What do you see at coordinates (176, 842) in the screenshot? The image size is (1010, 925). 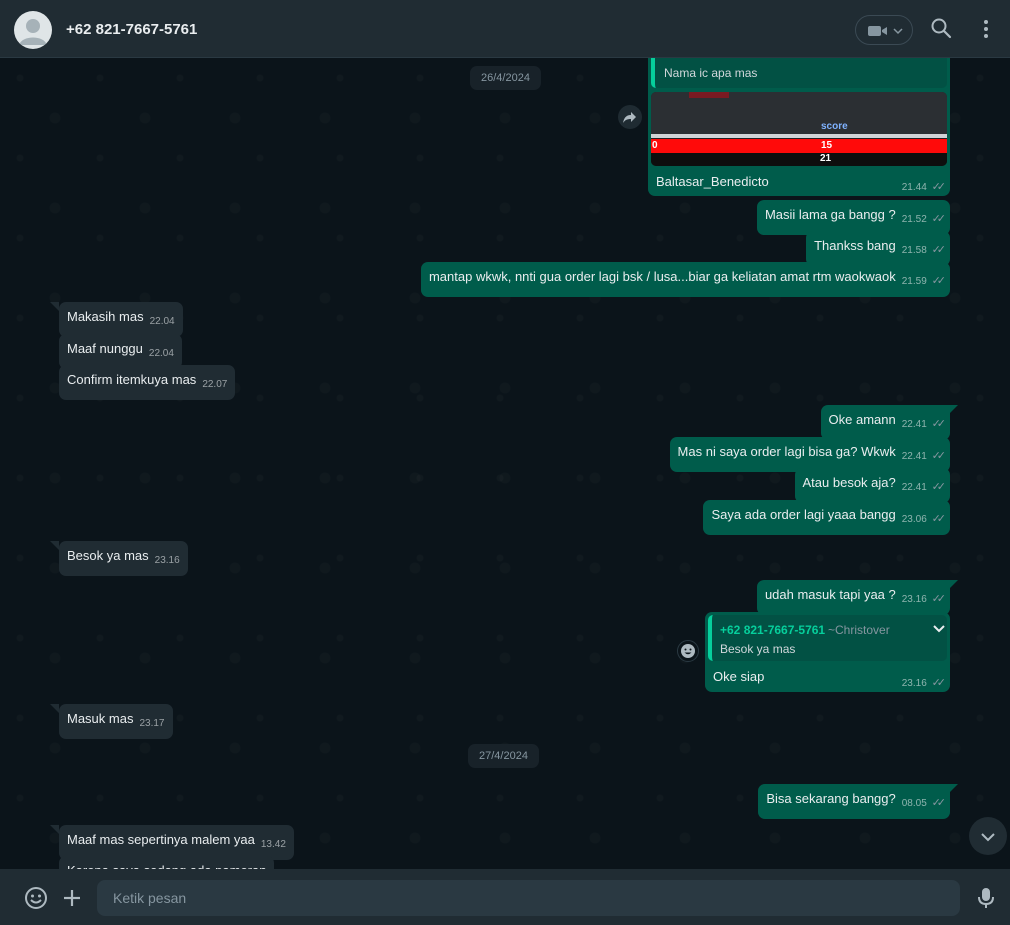 I see `incoming-message: Maaf mas sepertinya malem yaa 13.42` at bounding box center [176, 842].